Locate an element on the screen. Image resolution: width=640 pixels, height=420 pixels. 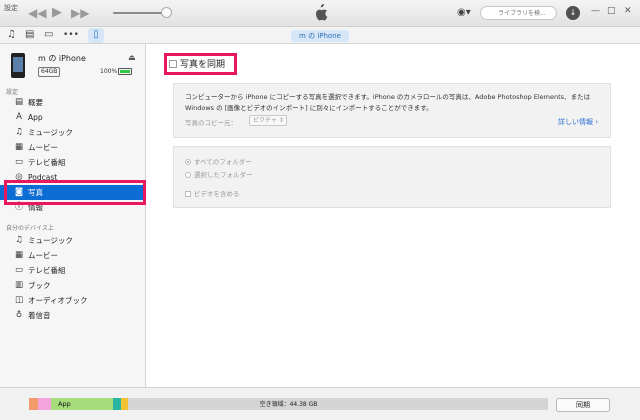
bell-icon: ♁ is located at coordinates (19, 315).